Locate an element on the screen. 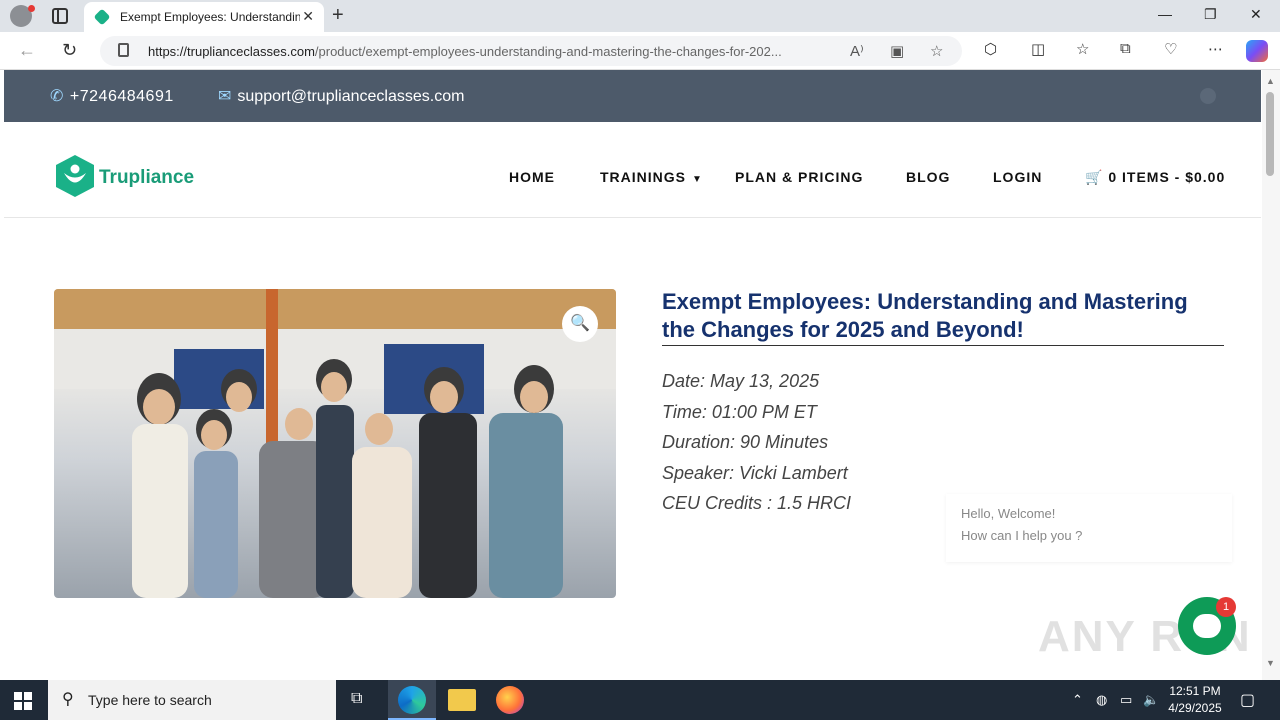  favorite-star-icon: ☆ is located at coordinates (936, 51).